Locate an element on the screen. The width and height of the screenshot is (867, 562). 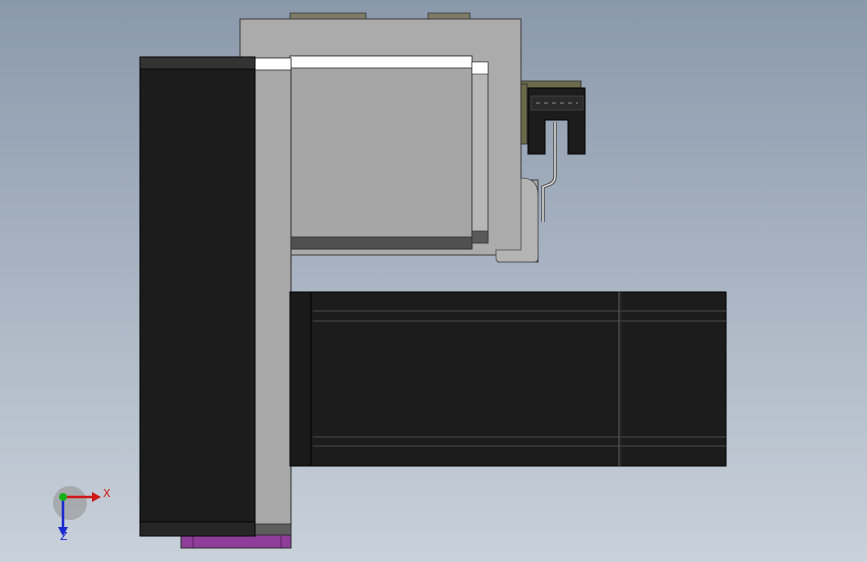
plate-body is located at coordinates (272, 297).